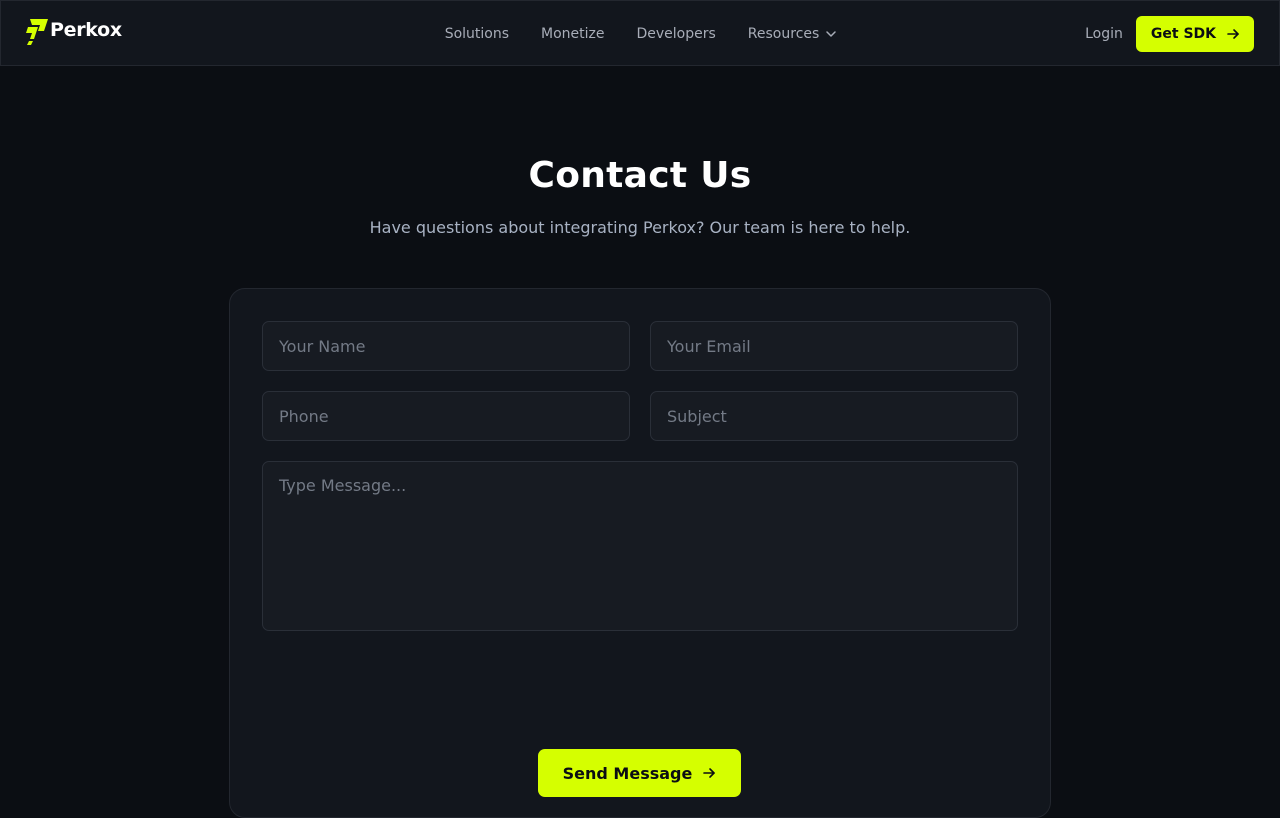  I want to click on send-message-label: Send Message, so click(627, 773).